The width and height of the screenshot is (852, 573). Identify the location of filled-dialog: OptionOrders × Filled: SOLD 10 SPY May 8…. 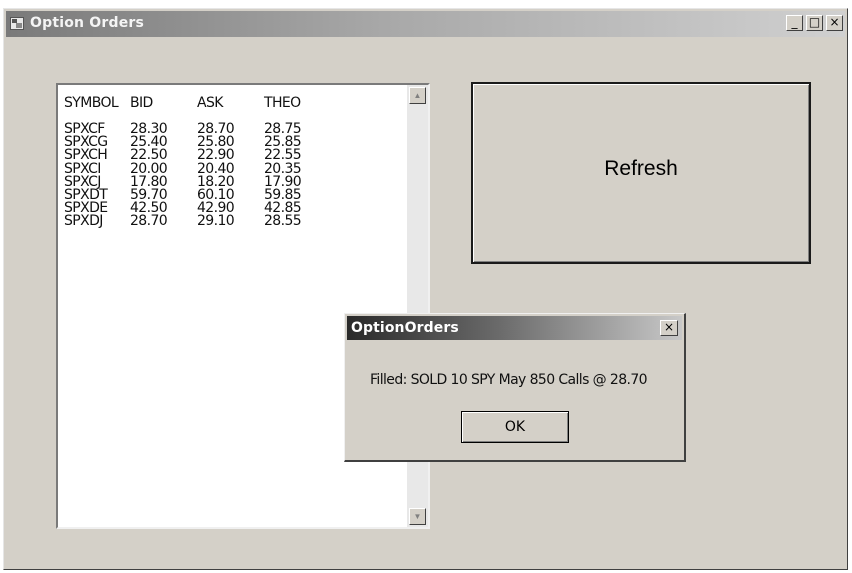
(515, 387).